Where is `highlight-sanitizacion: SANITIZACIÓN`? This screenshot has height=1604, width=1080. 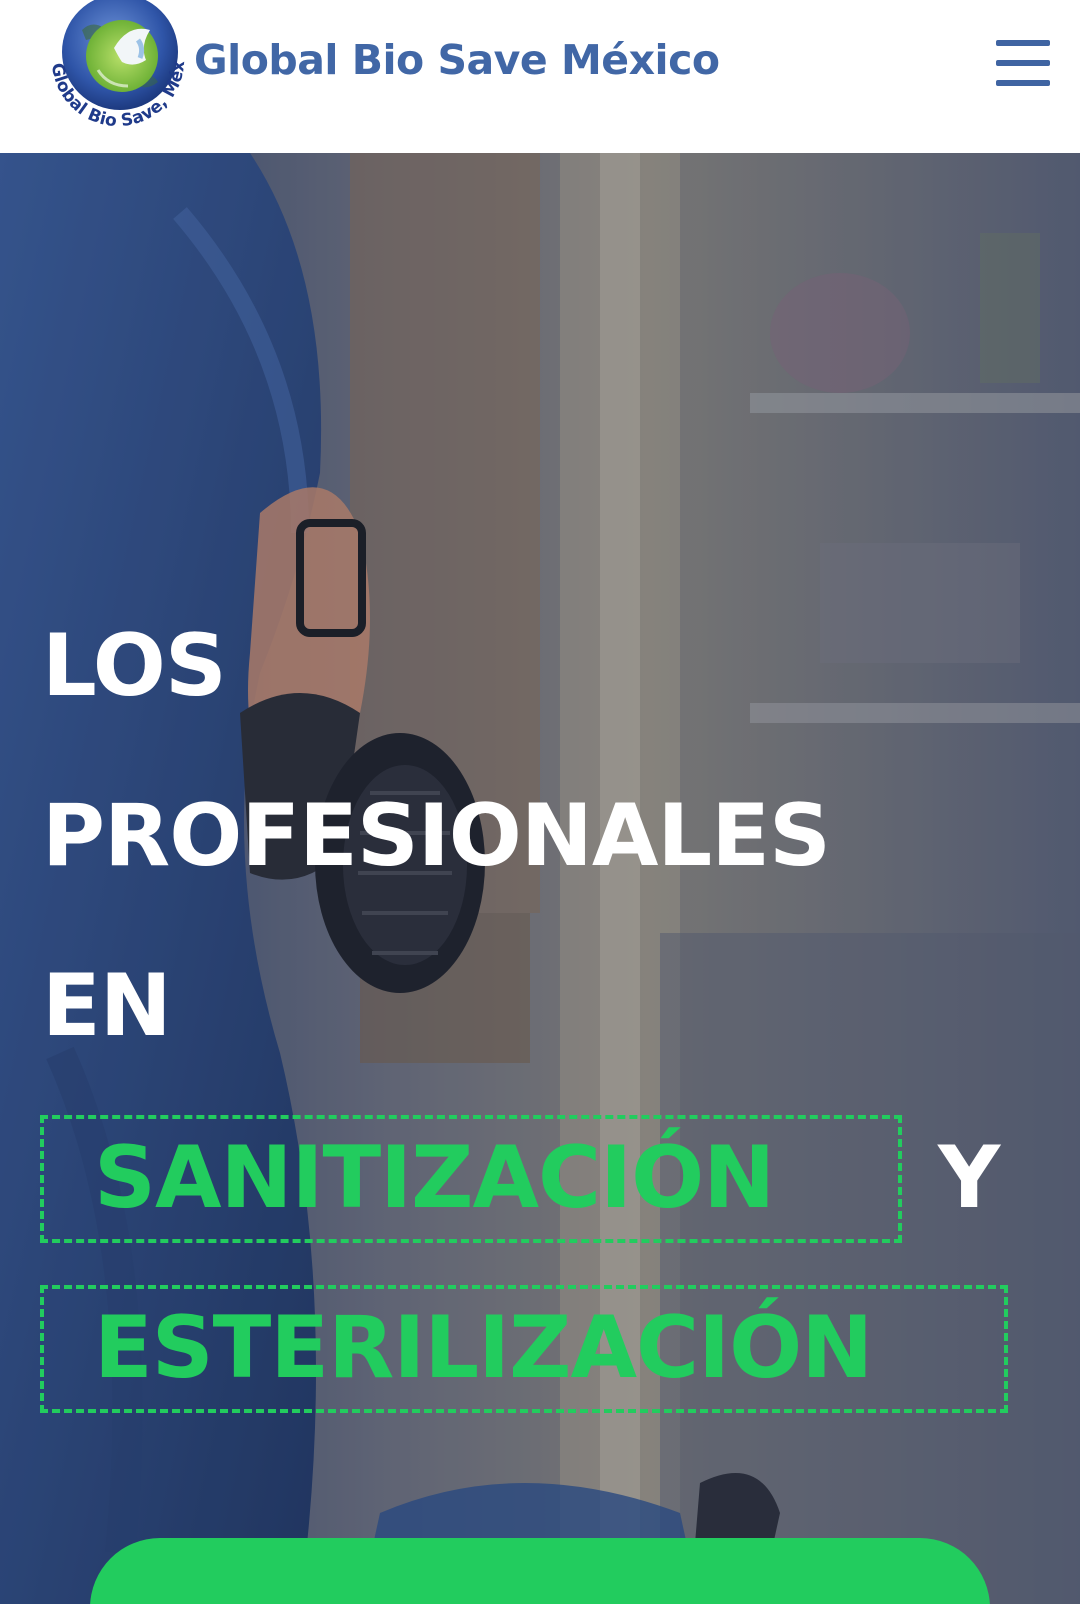
highlight-sanitizacion: SANITIZACIÓN is located at coordinates (434, 1178).